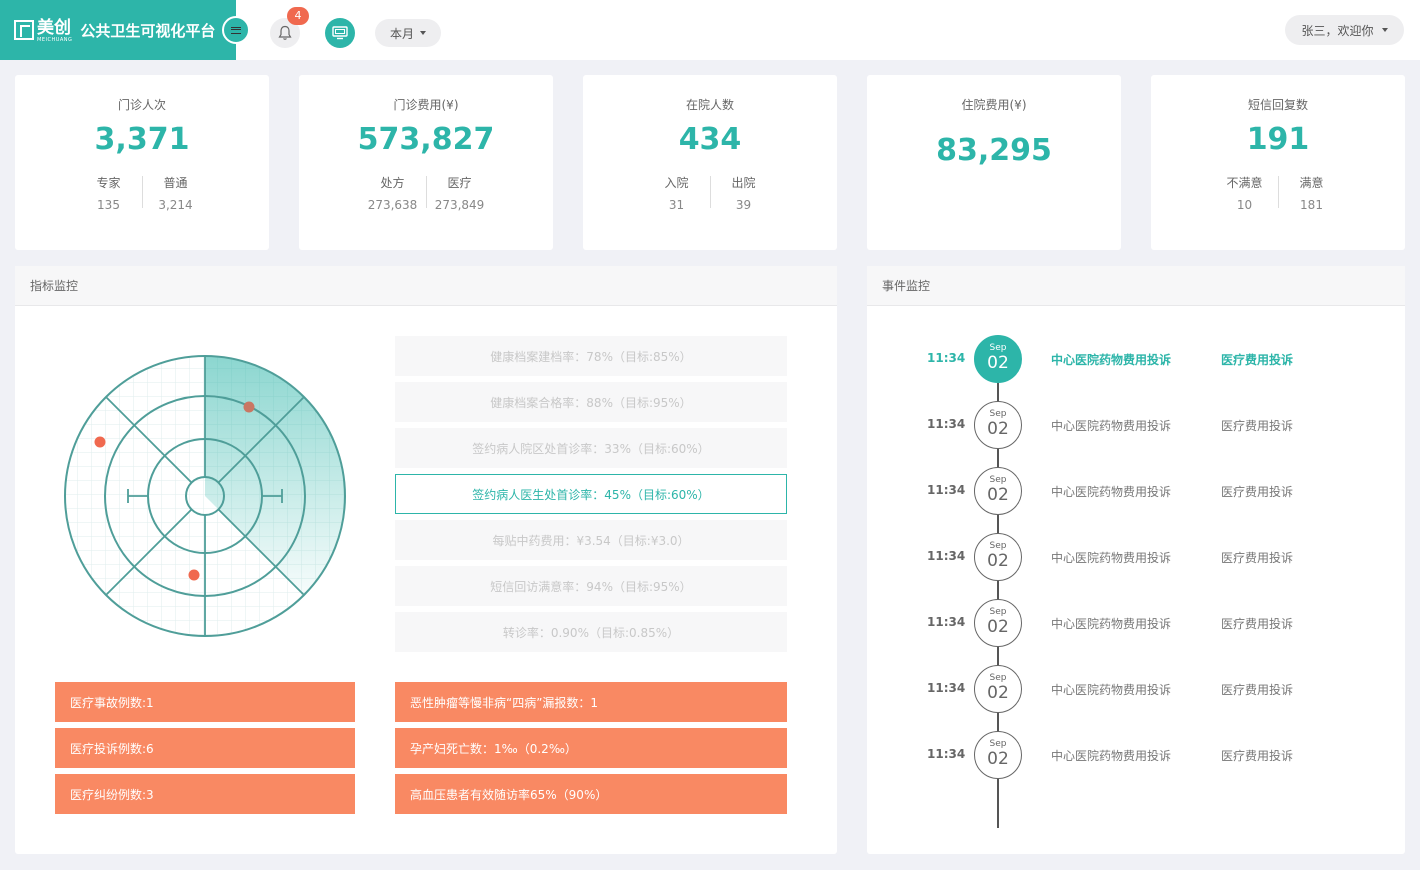  Describe the element at coordinates (709, 105) in the screenshot. I see `stat-title: 在院人数` at that location.